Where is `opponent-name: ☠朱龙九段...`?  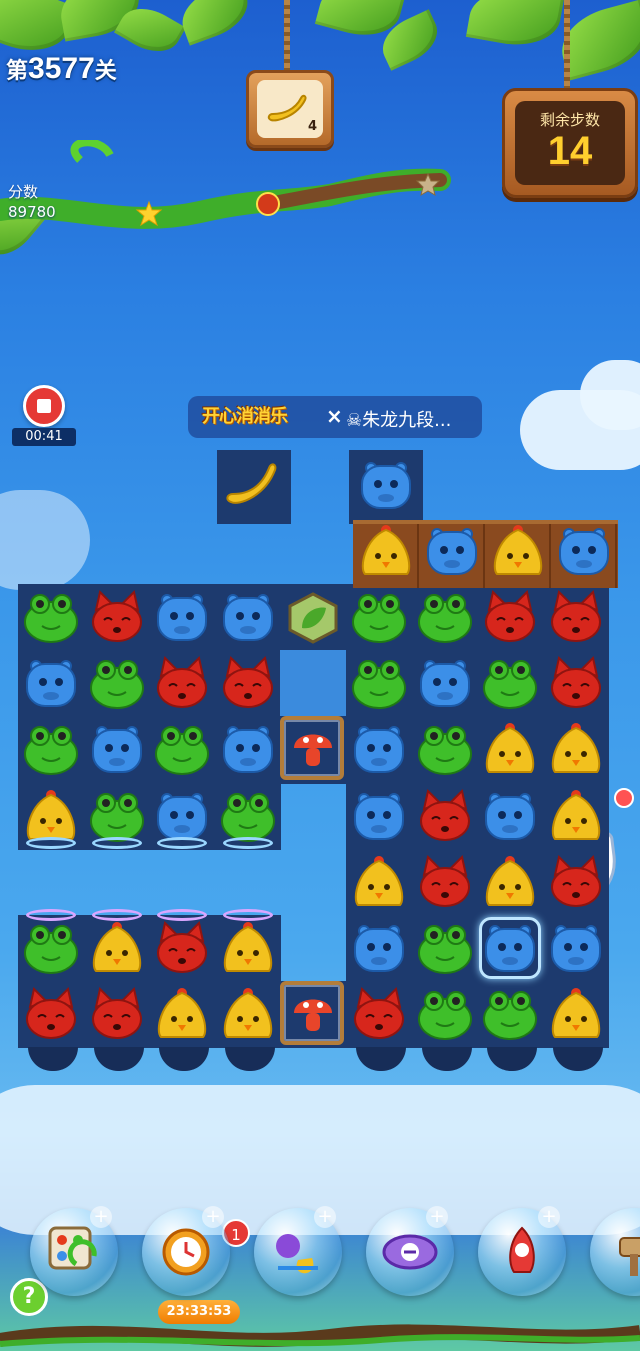
opponent-name: ☠朱龙九段... is located at coordinates (399, 420).